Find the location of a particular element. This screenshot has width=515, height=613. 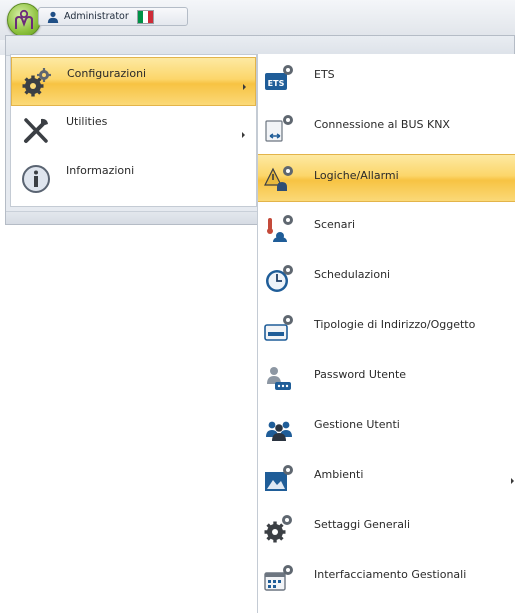

user-name: Administrator is located at coordinates (96, 16).